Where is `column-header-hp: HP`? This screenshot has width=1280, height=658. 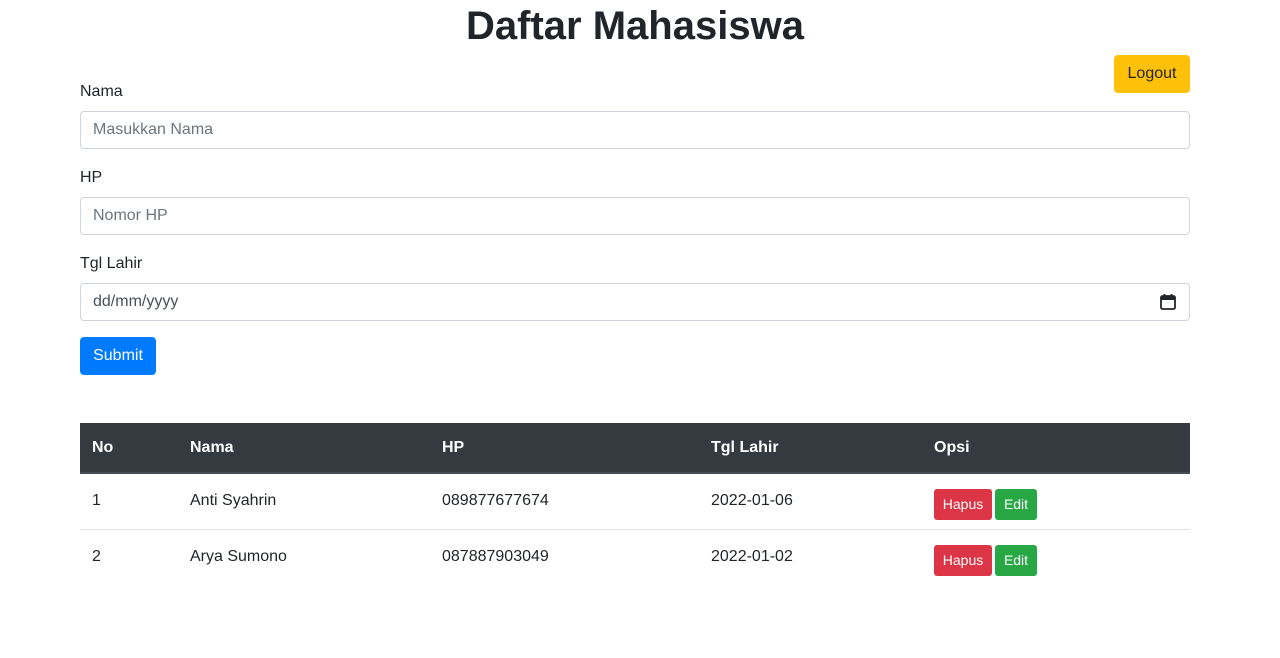
column-header-hp: HP is located at coordinates (564, 448).